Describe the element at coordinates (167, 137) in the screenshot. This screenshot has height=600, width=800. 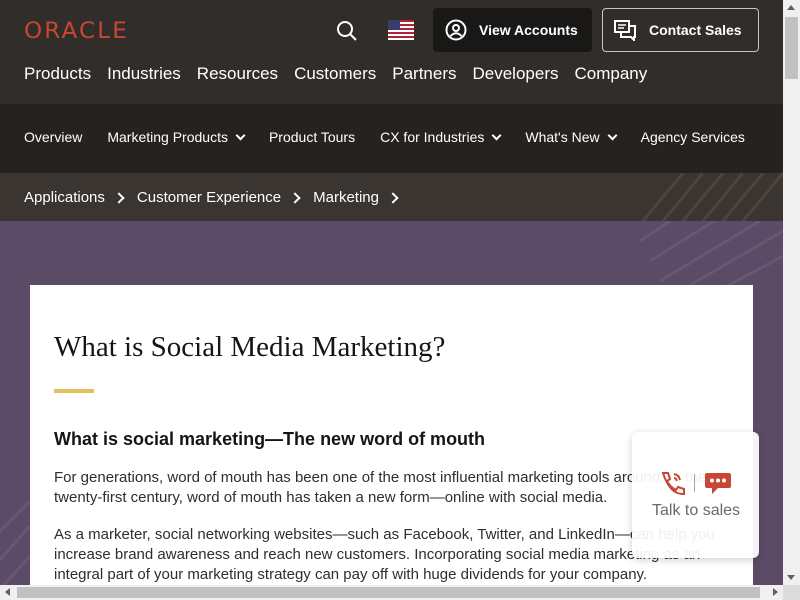
I see `subnav-label: Marketing Products` at that location.